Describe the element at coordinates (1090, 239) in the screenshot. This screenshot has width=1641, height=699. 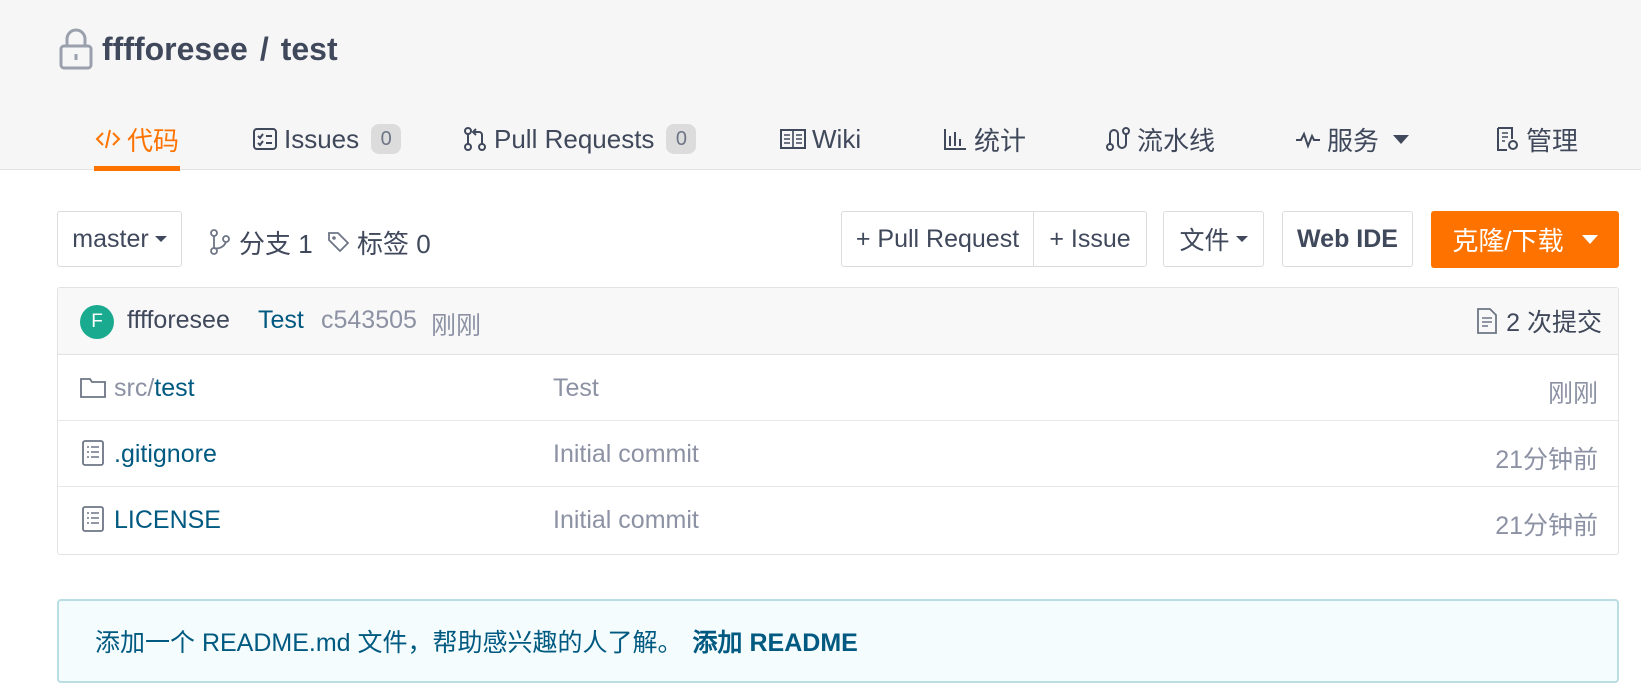
I see `new-issue-button: + Issue` at that location.